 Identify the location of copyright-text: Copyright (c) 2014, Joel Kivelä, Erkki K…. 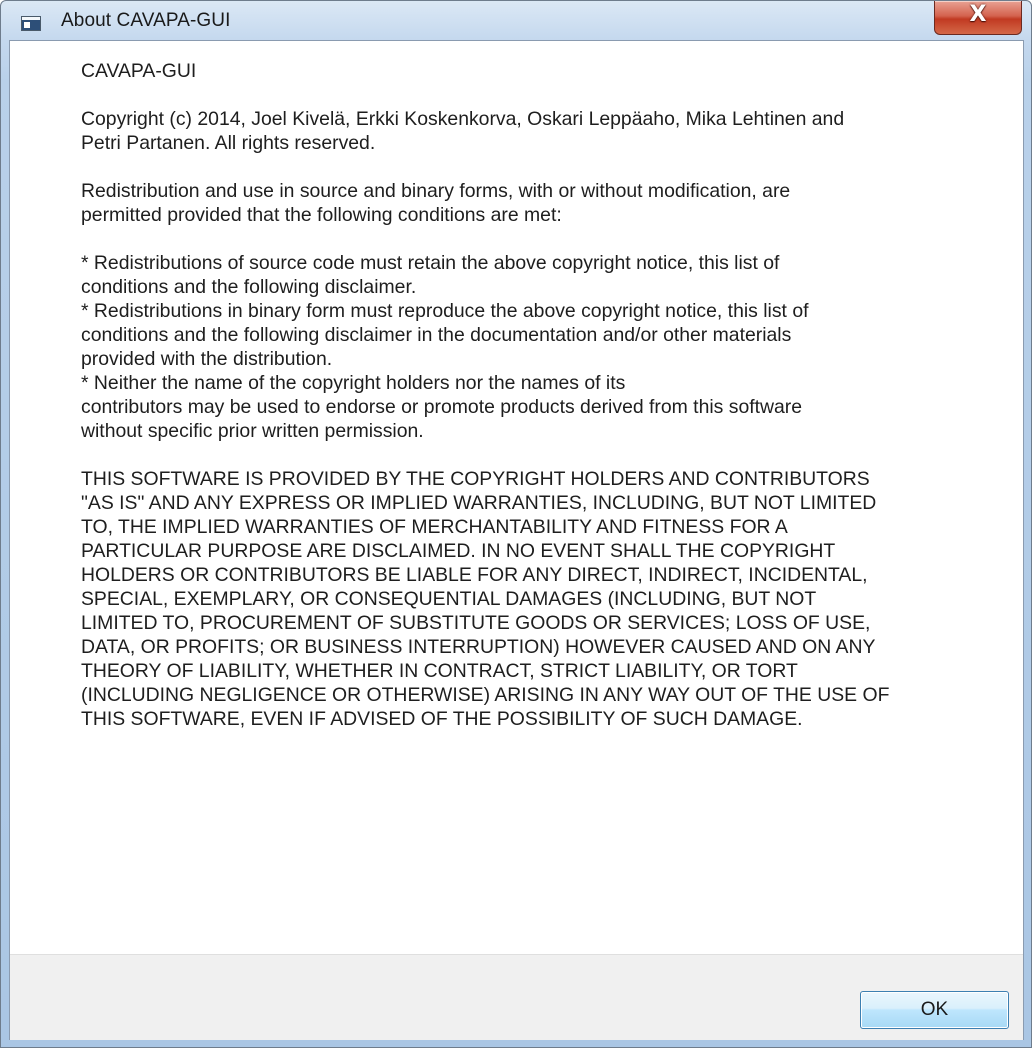
(463, 131).